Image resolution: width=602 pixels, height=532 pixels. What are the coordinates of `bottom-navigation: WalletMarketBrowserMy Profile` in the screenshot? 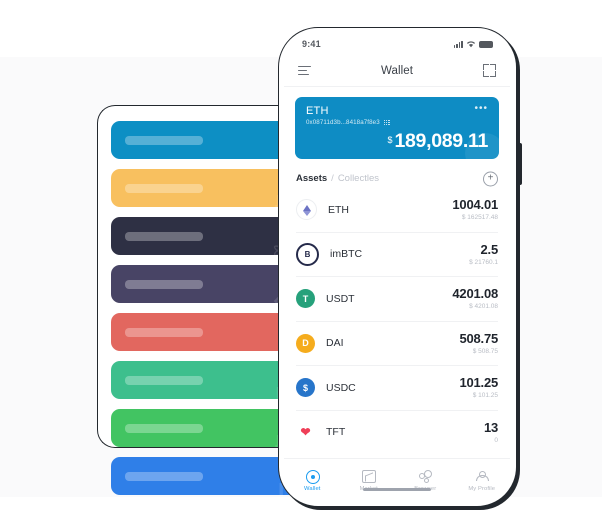 It's located at (397, 479).